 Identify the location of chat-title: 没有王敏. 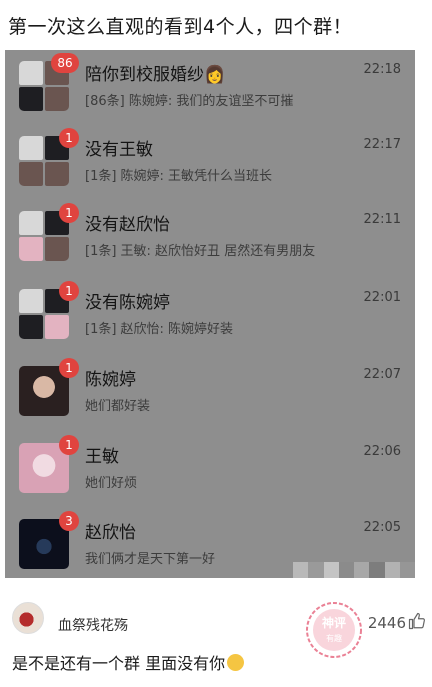
(119, 150).